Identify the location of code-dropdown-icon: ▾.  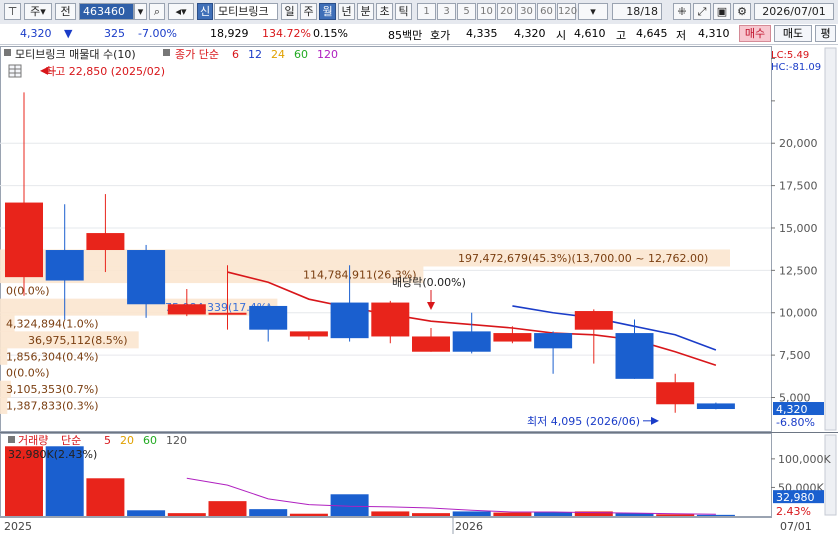
(140, 11).